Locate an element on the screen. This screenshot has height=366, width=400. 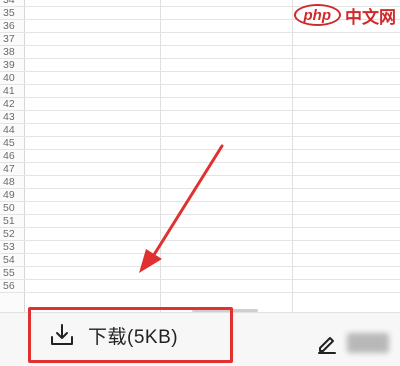
table-row: 41 is located at coordinates (200, 91).